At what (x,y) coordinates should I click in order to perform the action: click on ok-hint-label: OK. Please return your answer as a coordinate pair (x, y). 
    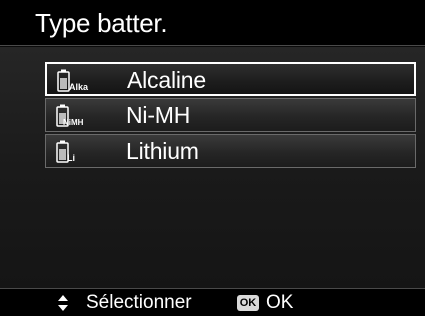
    Looking at the image, I should click on (280, 302).